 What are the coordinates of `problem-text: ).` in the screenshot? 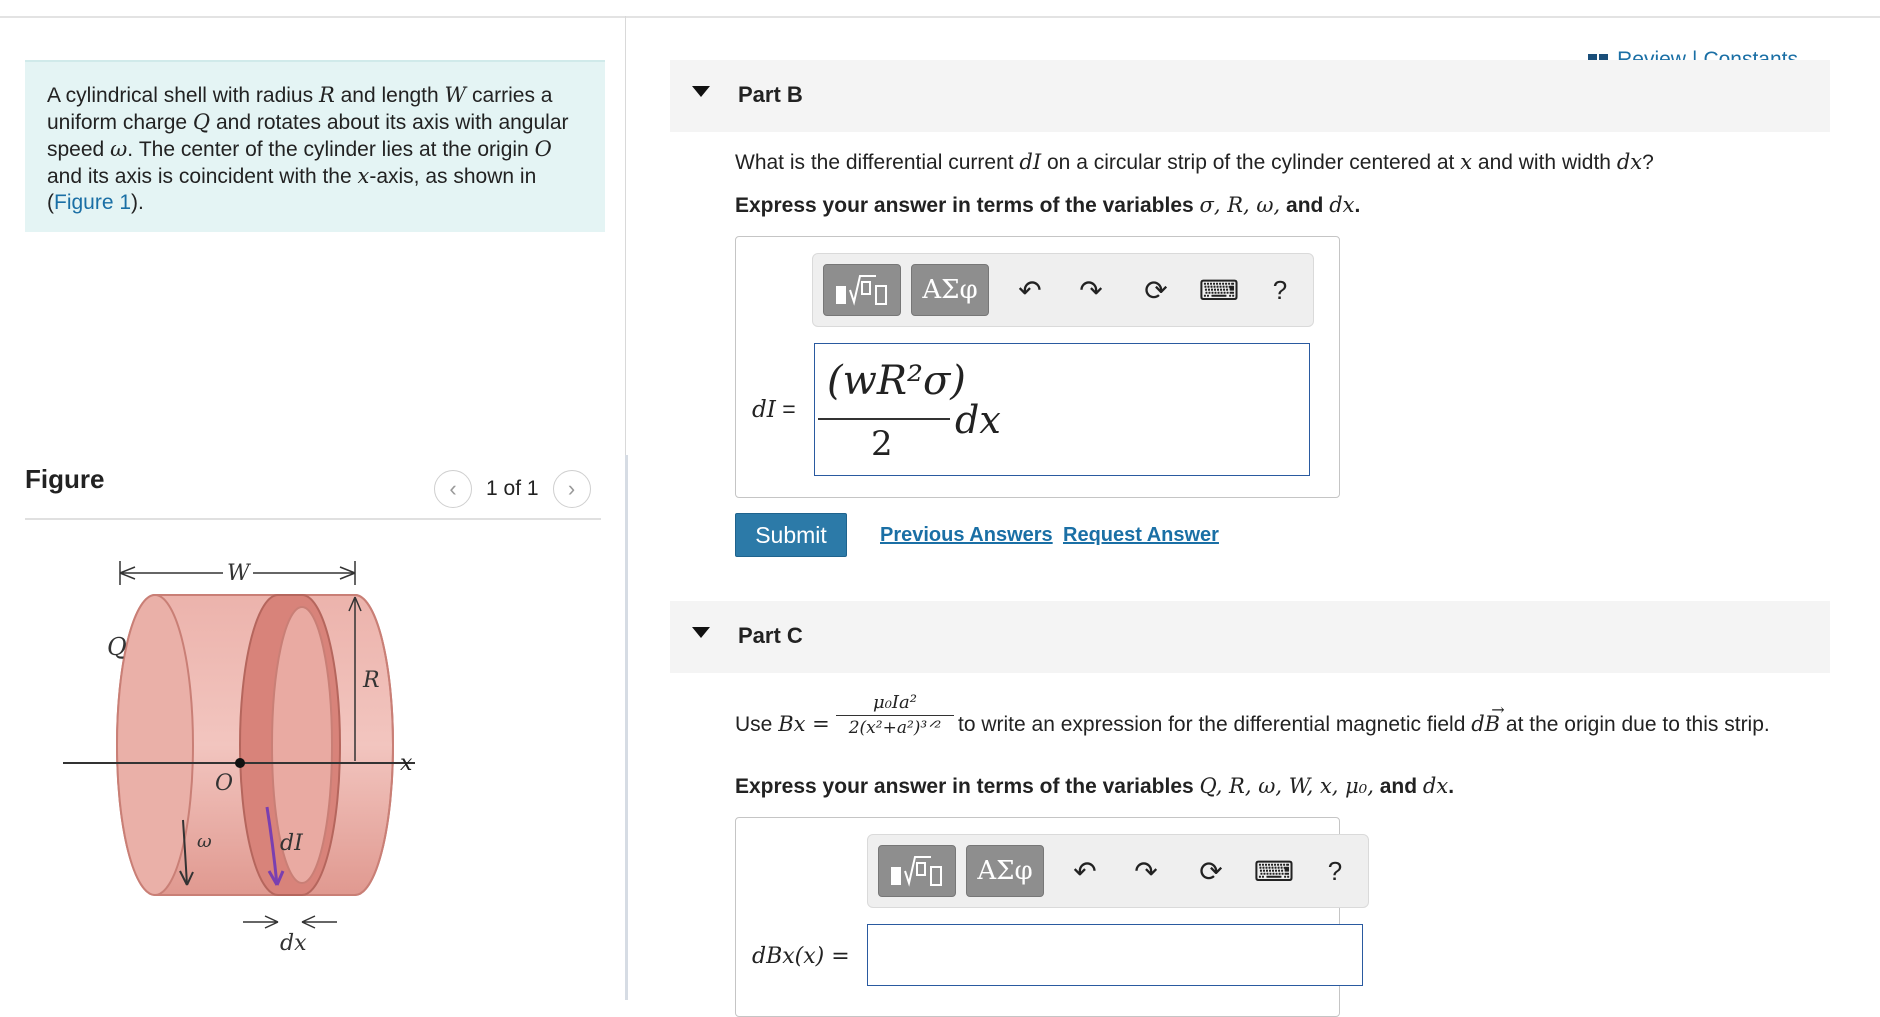 It's located at (137, 202).